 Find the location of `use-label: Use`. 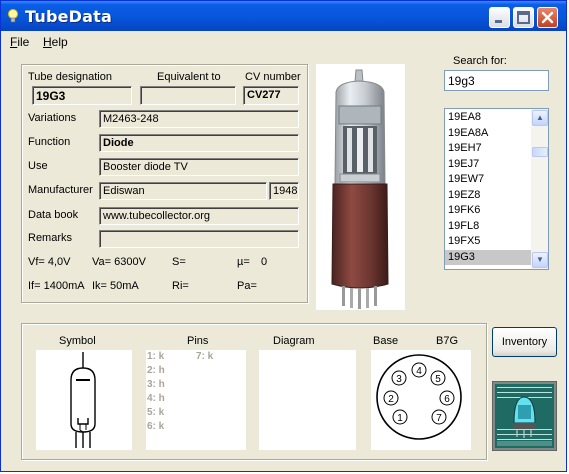

use-label: Use is located at coordinates (38, 166).